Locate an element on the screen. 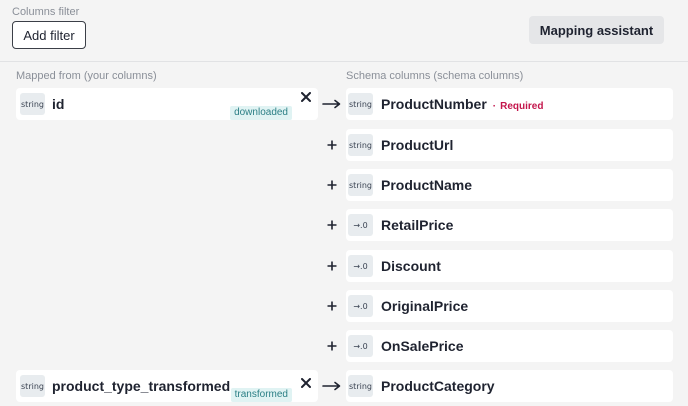 The image size is (688, 406). schema-column-card: →.0 OnSalePrice is located at coordinates (509, 346).